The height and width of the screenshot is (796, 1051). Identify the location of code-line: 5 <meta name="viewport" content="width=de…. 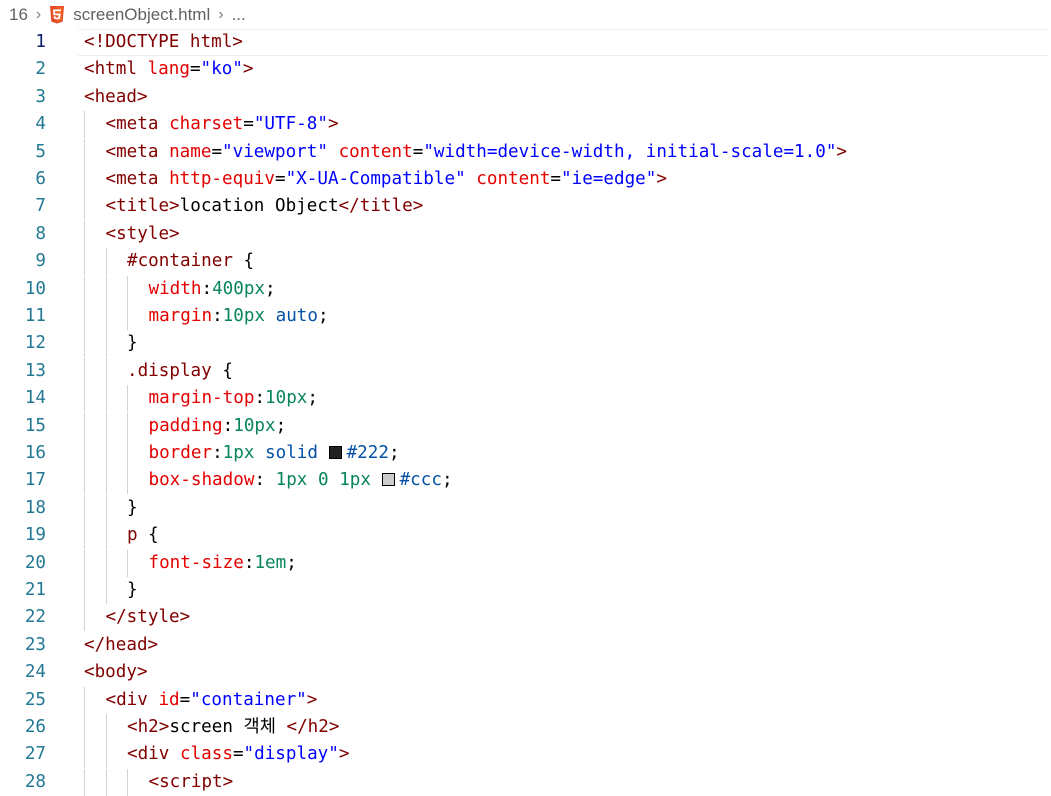
(525, 152).